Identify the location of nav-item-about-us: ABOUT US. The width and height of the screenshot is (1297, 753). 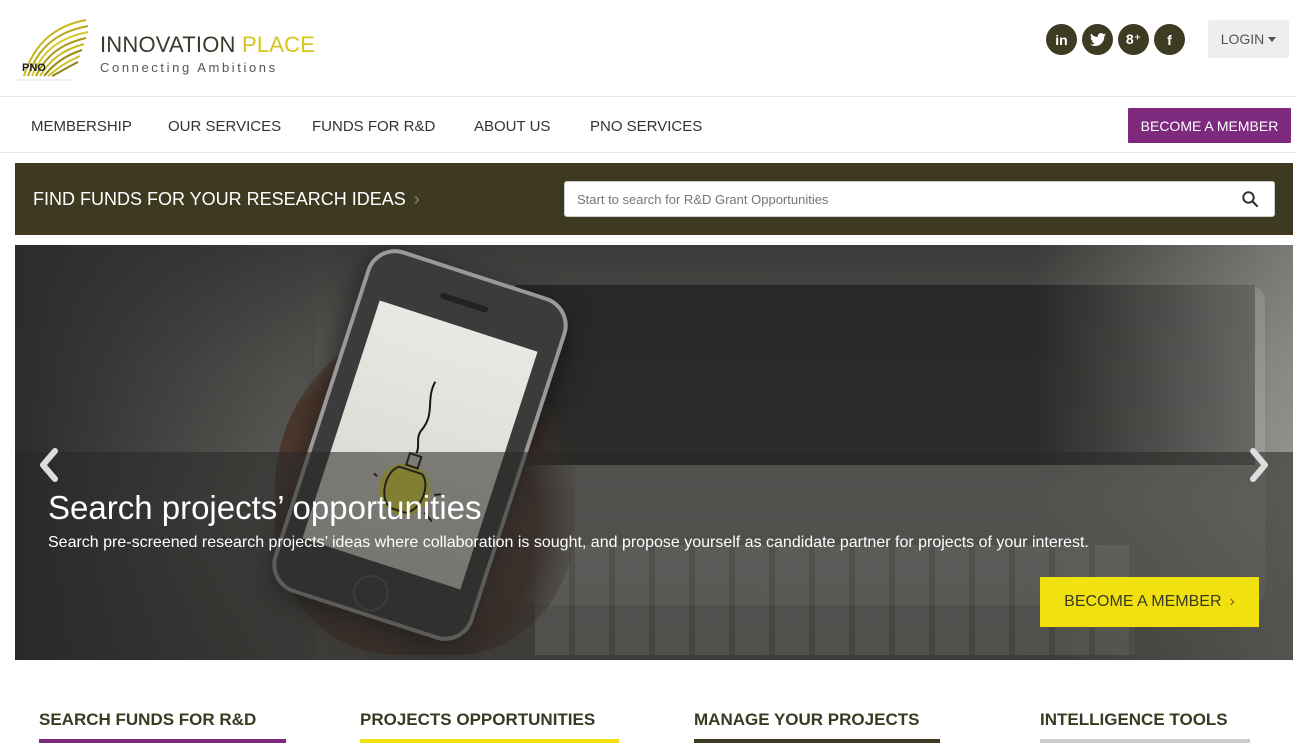
(512, 126).